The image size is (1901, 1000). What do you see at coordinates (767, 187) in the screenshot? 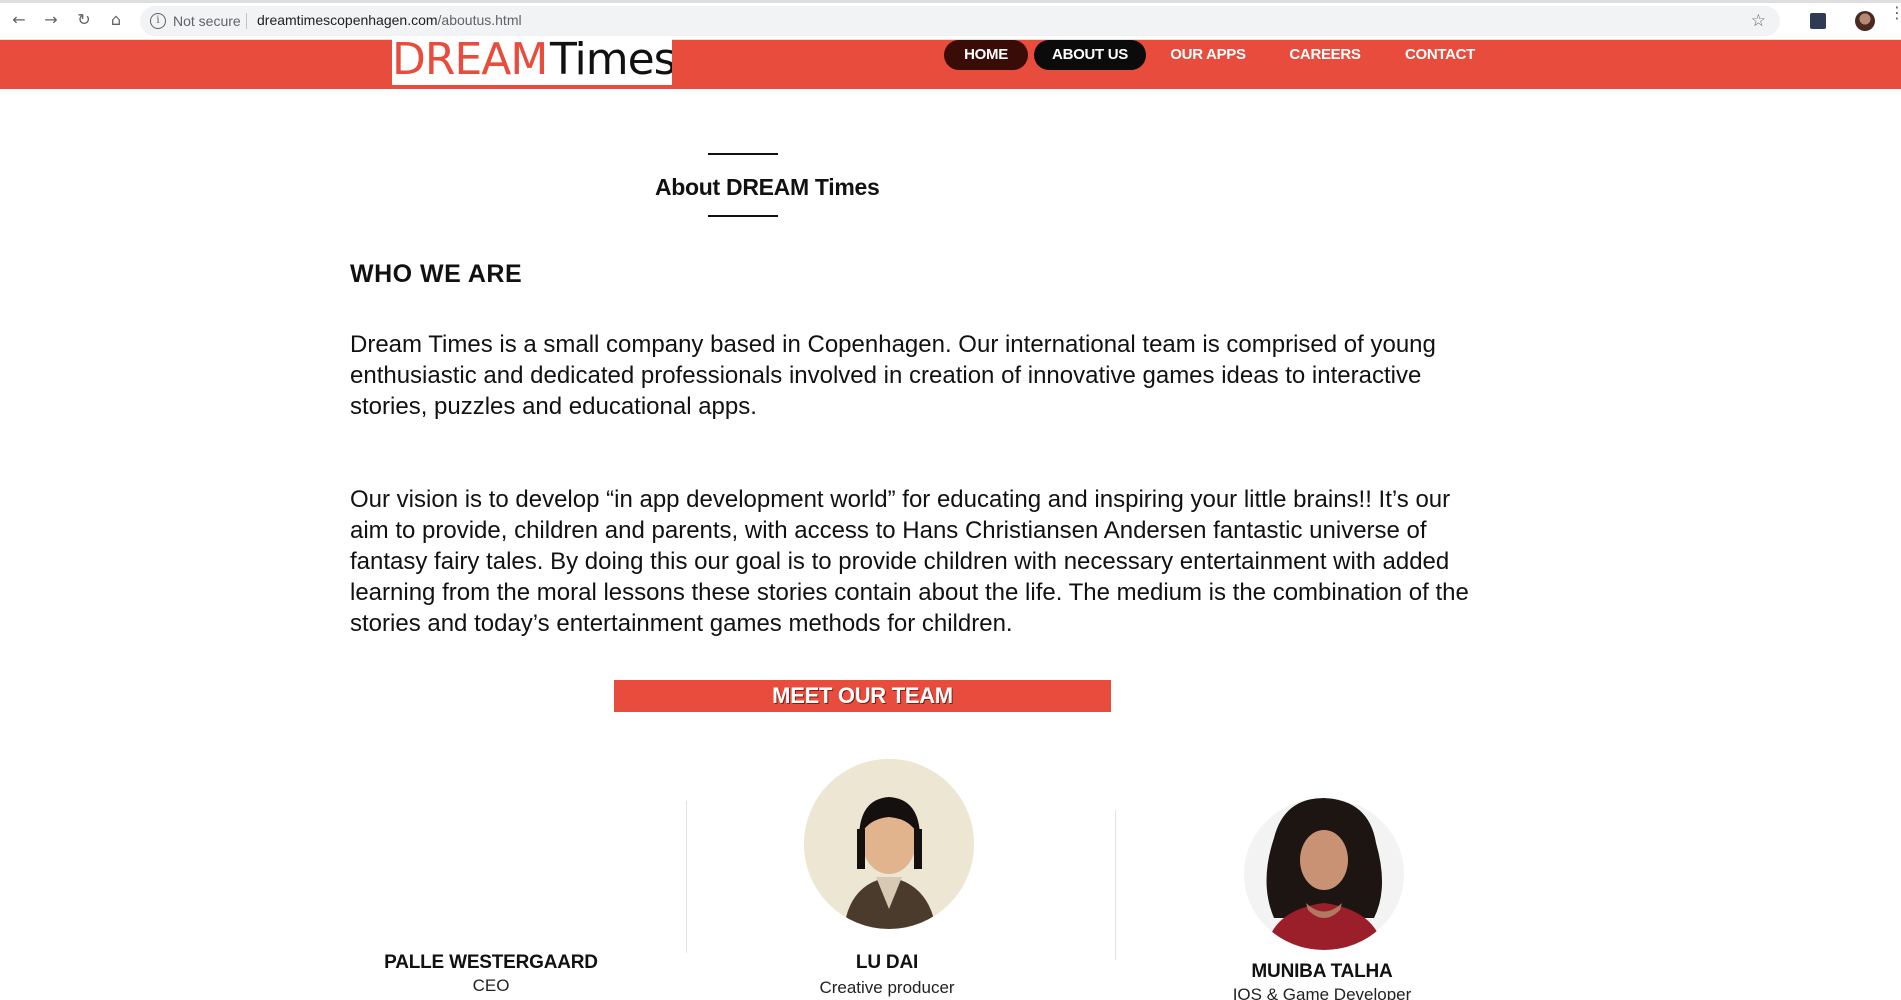
I see `page-title: About DREAM Times` at bounding box center [767, 187].